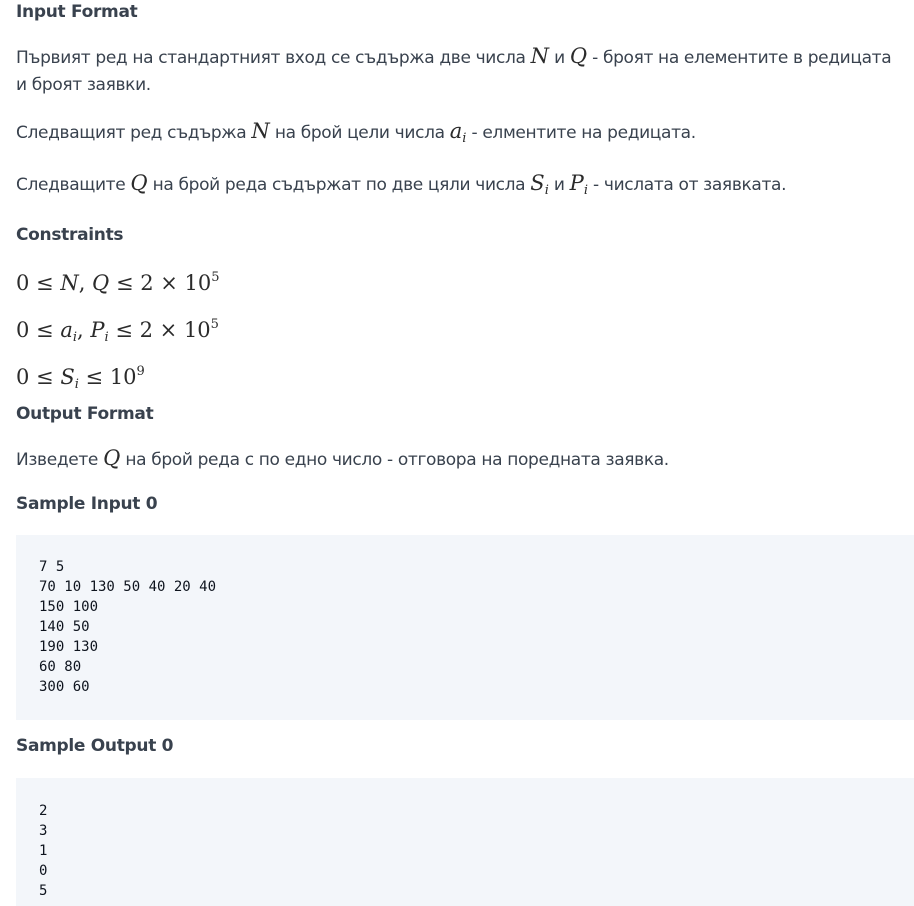  What do you see at coordinates (118, 282) in the screenshot?
I see `constraint-1: 0 ≤ N, Q ≤ 2 × 105` at bounding box center [118, 282].